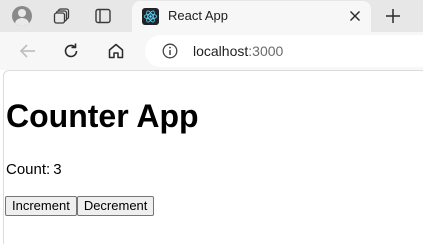 The image size is (423, 244). Describe the element at coordinates (198, 15) in the screenshot. I see `tab-title: React App` at that location.